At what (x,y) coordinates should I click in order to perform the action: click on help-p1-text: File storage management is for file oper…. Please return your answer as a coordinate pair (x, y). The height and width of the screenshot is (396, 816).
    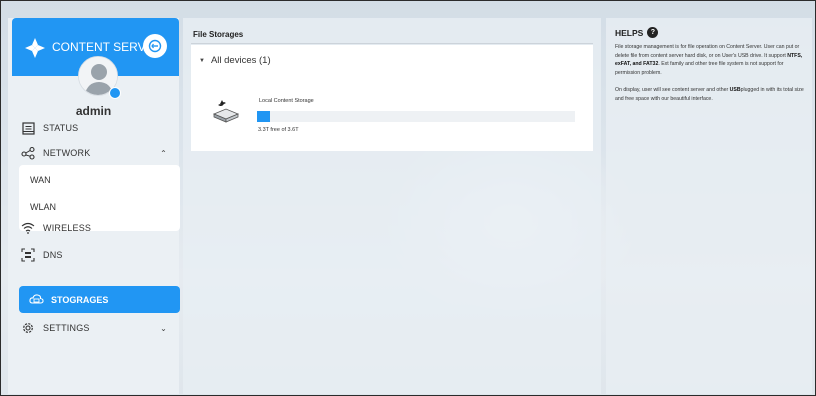
    Looking at the image, I should click on (707, 51).